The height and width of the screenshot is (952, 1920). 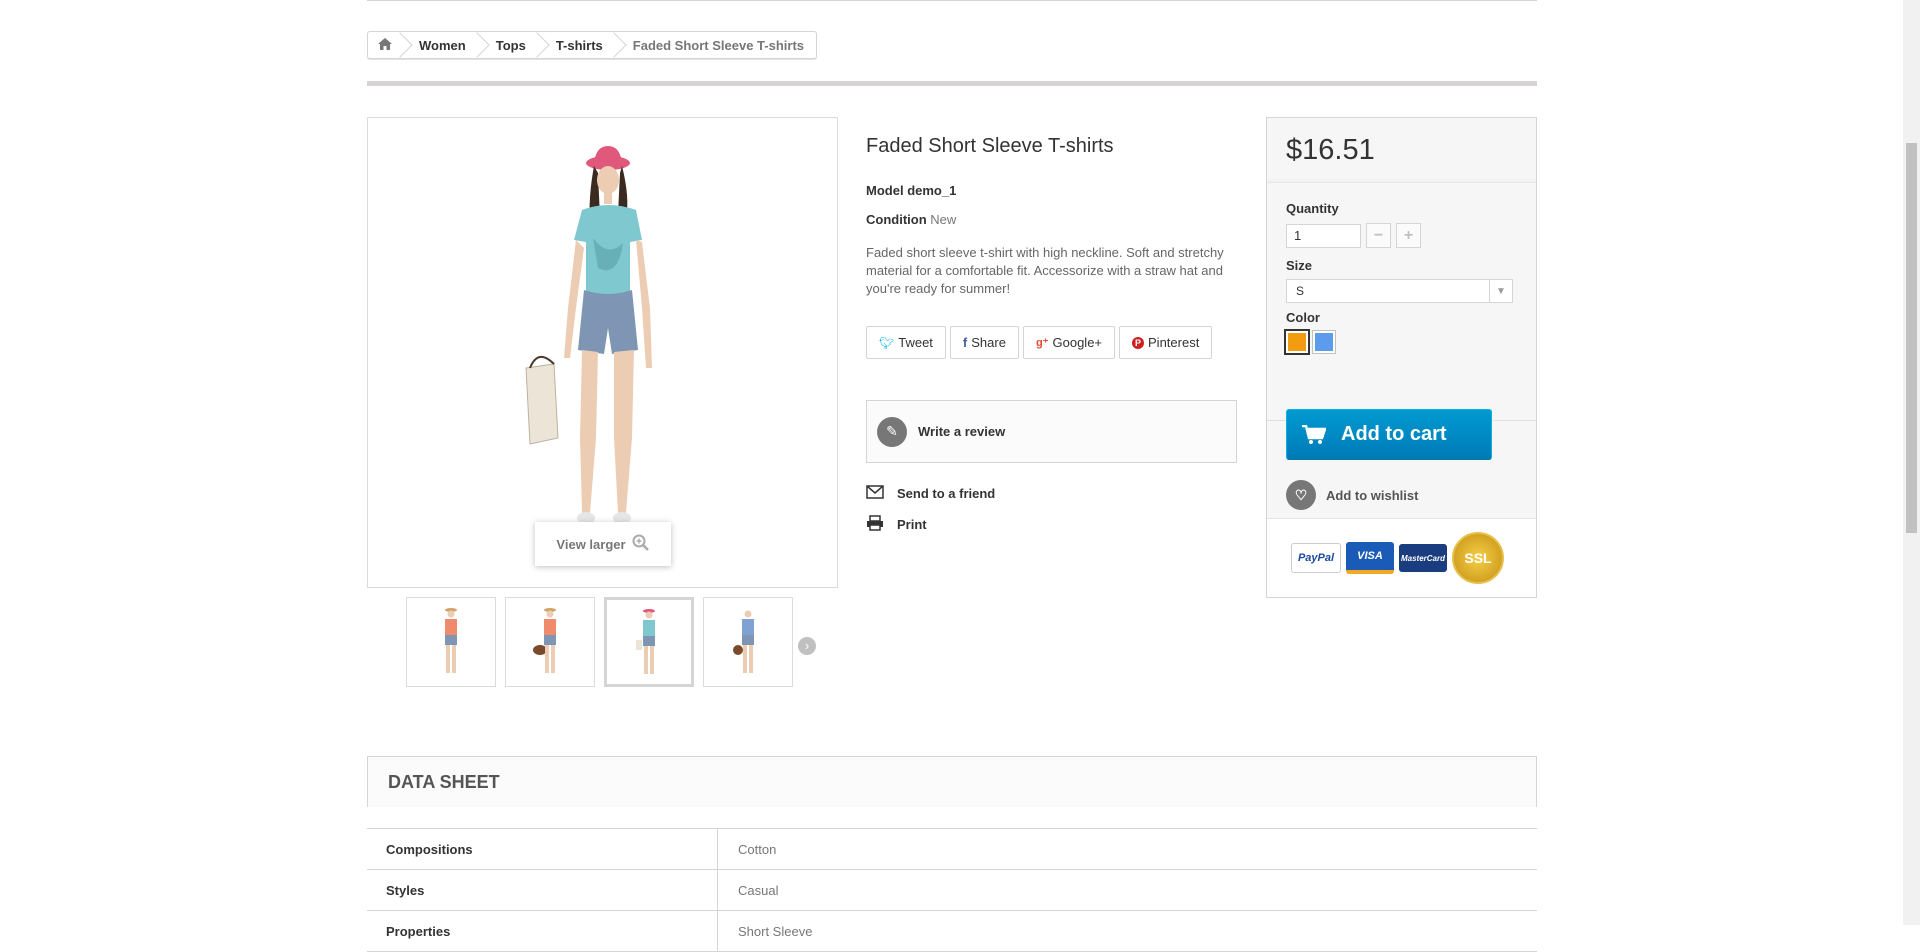 I want to click on table-row: Styles Casual, so click(x=952, y=890).